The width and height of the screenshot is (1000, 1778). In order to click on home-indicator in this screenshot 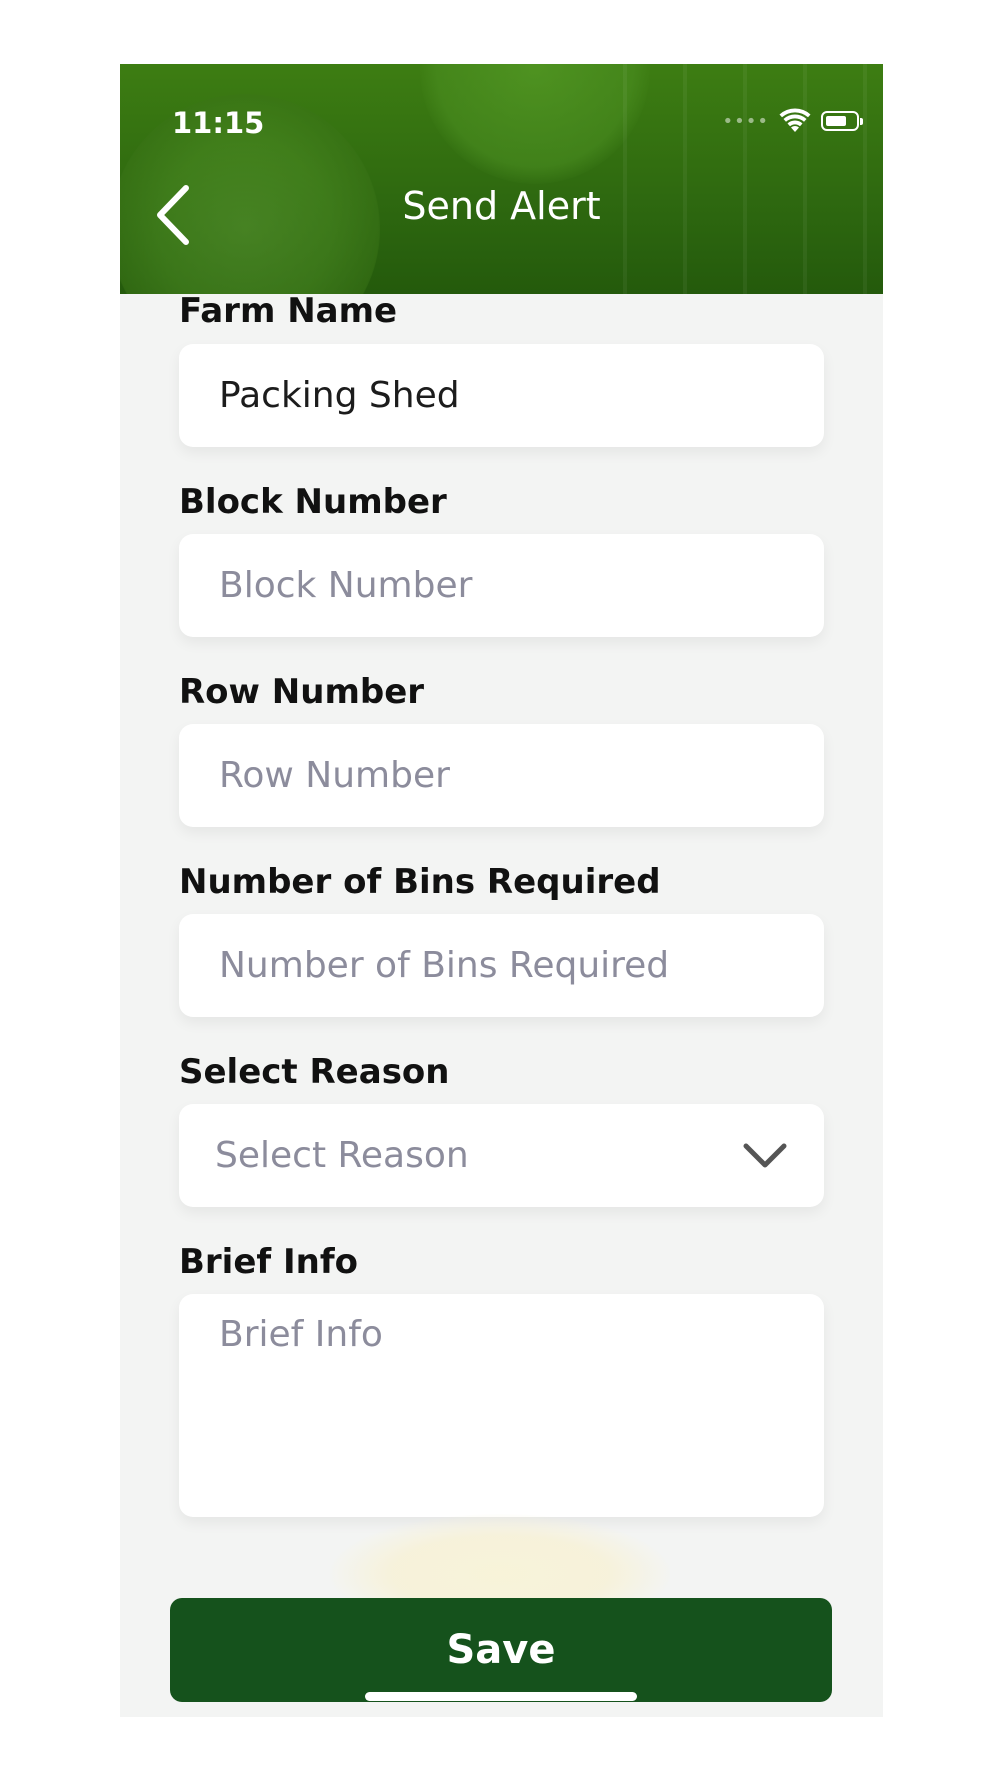, I will do `click(501, 1696)`.